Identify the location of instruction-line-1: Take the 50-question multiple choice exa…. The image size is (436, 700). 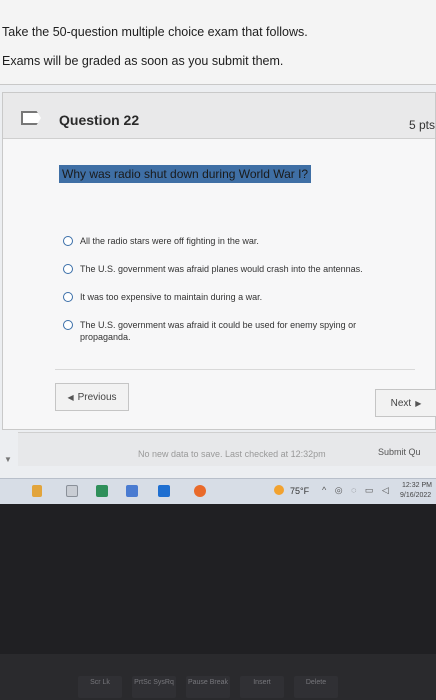
(155, 32).